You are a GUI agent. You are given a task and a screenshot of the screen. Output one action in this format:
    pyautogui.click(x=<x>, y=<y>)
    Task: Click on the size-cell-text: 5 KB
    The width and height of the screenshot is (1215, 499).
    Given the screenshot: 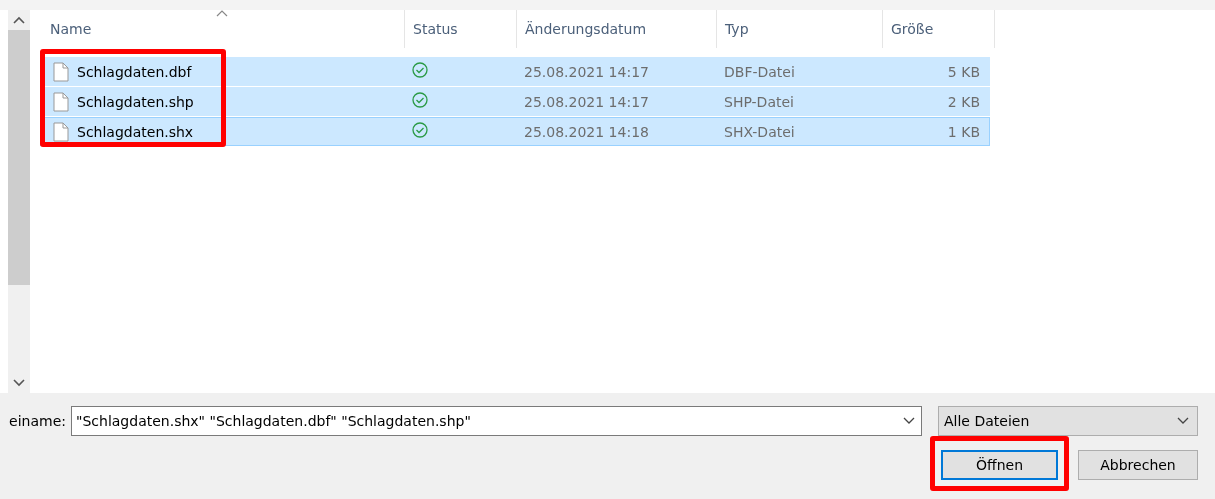 What is the action you would take?
    pyautogui.click(x=963, y=71)
    